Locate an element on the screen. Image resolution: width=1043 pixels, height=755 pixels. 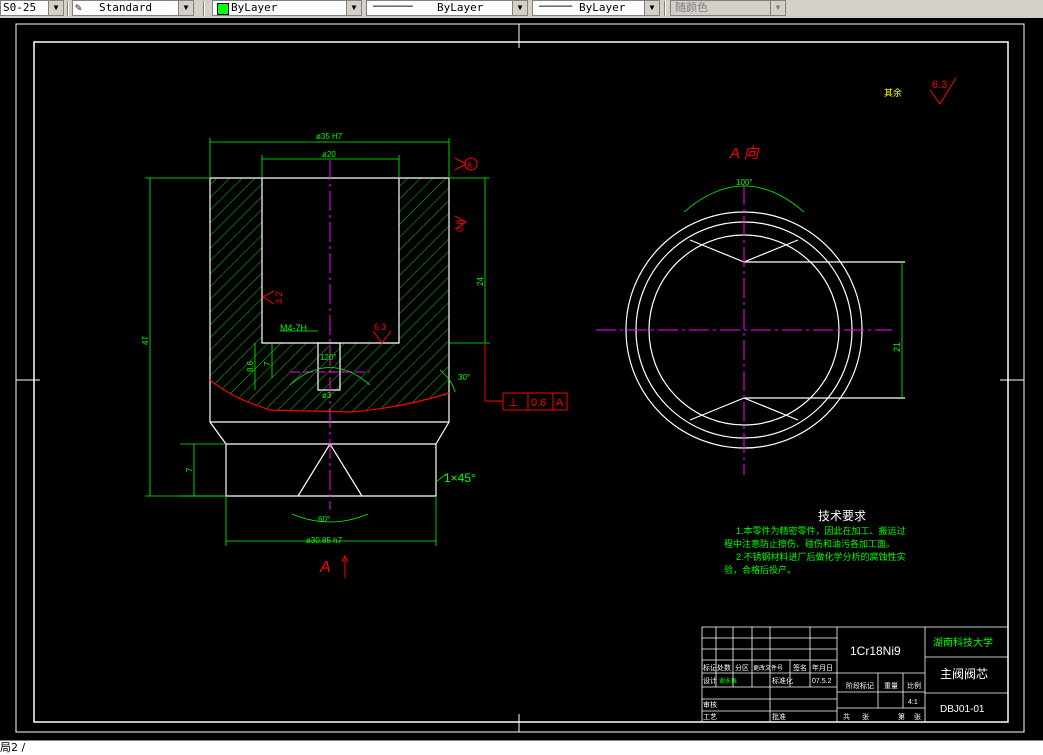
angle-60-label: 60° is located at coordinates (324, 519).